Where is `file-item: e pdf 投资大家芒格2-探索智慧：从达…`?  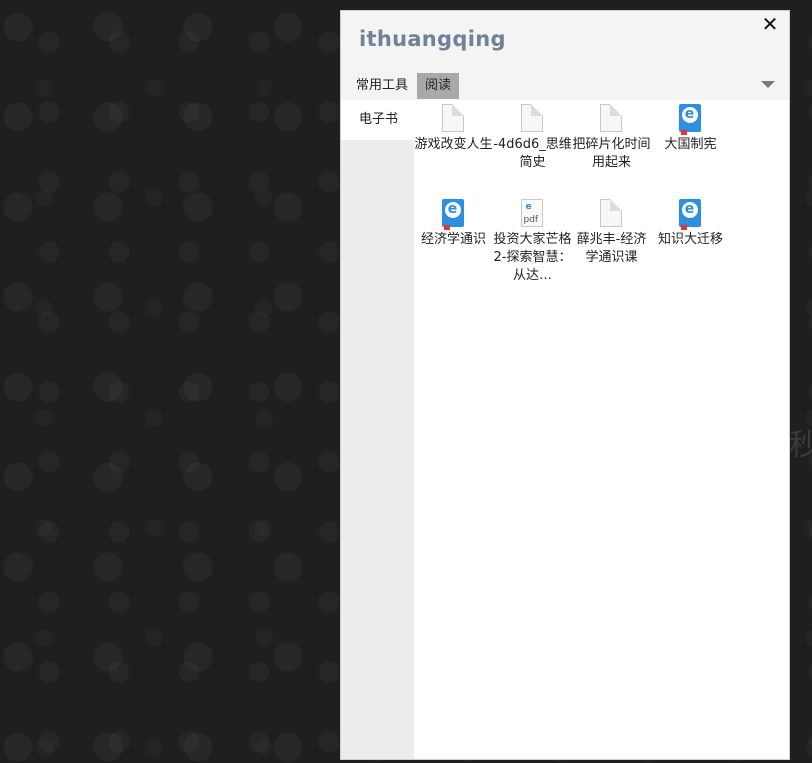 file-item: e pdf 投资大家芒格2-探索智慧：从达… is located at coordinates (532, 242).